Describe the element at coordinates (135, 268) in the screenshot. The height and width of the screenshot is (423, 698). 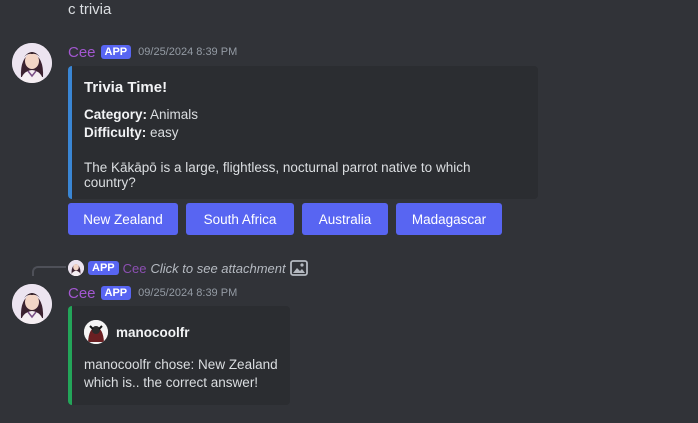
I see `reply-username: Cee` at that location.